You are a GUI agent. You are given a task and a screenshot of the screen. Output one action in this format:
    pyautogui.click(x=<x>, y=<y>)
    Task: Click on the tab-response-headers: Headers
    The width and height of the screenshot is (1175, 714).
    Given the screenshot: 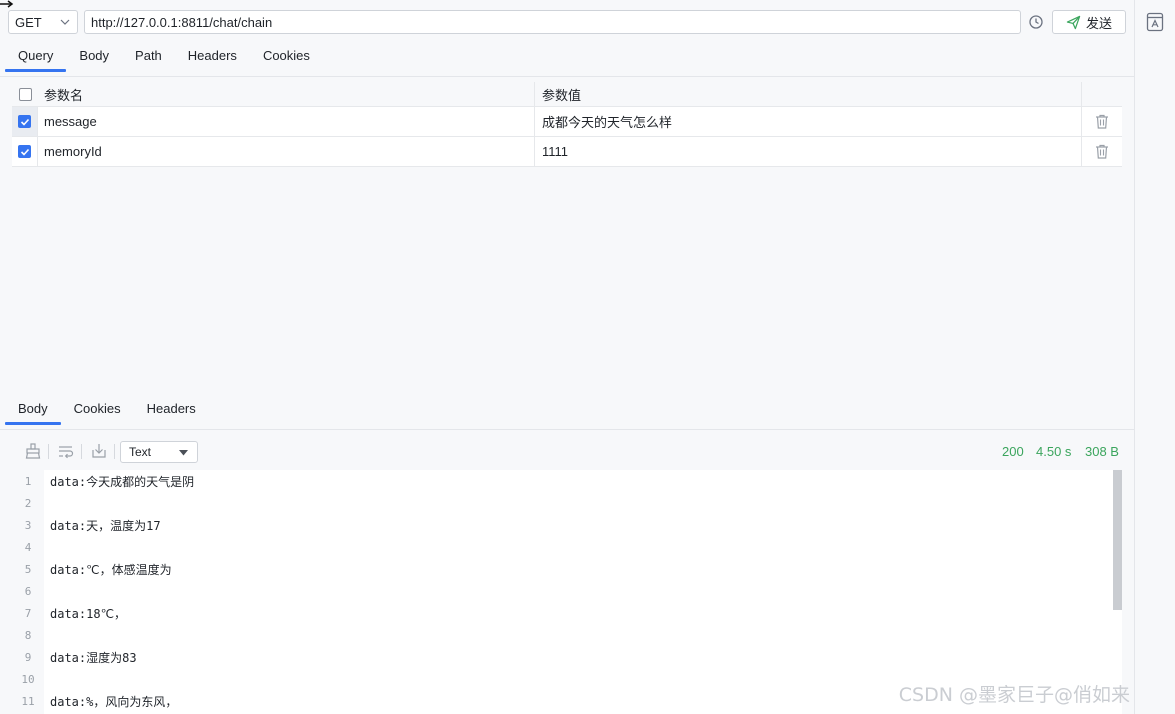 What is the action you would take?
    pyautogui.click(x=171, y=408)
    